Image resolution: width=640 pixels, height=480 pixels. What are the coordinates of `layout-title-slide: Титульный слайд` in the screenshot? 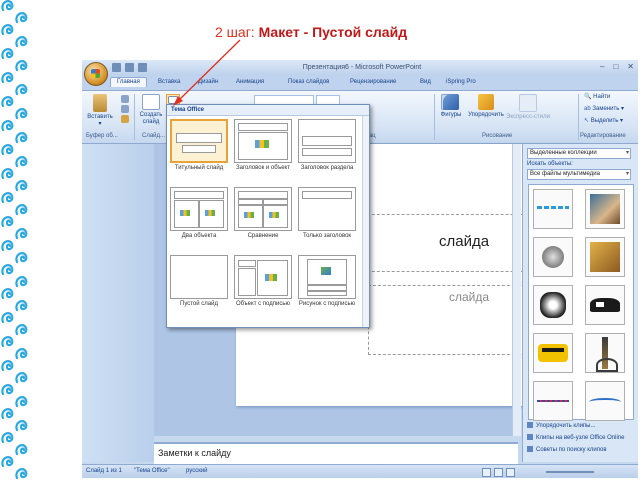 It's located at (199, 145).